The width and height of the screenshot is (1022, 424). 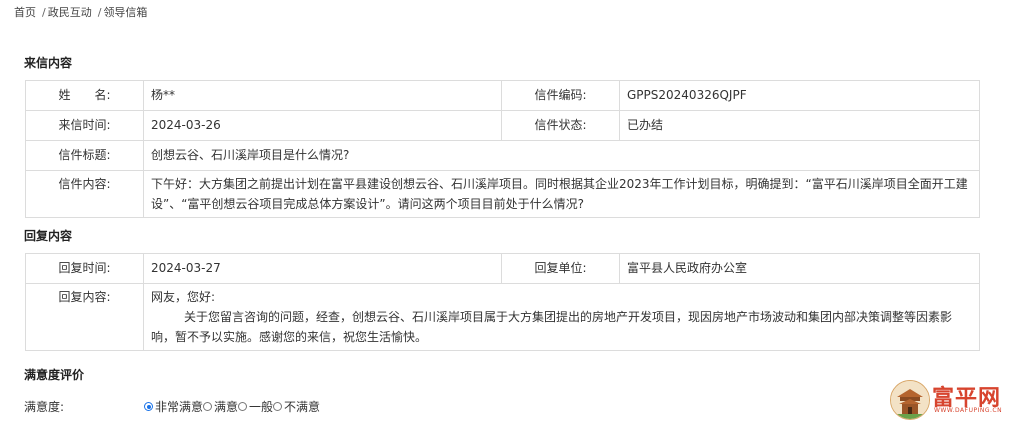 What do you see at coordinates (84, 95) in the screenshot?
I see `name-label: 姓 名:` at bounding box center [84, 95].